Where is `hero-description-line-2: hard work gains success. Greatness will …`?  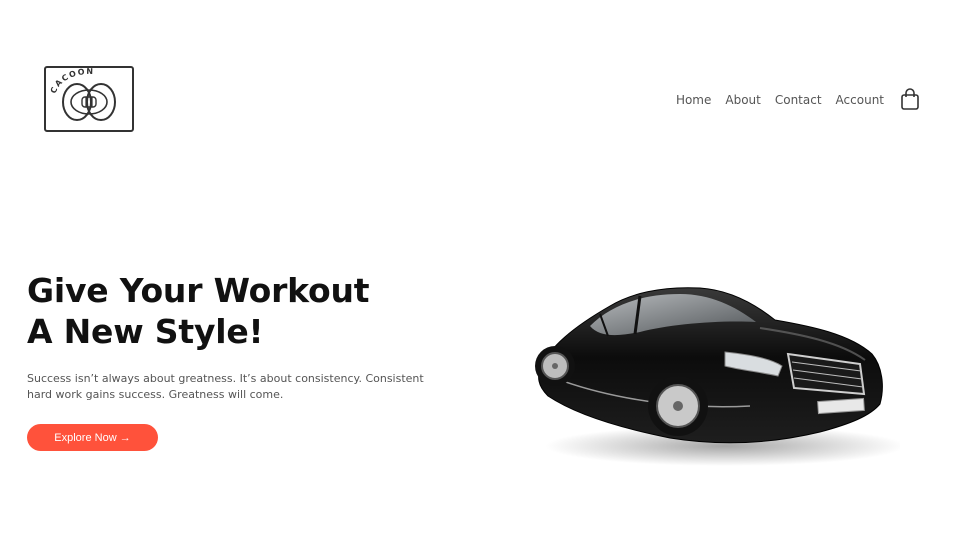
hero-description-line-2: hard work gains success. Greatness will … is located at coordinates (155, 394).